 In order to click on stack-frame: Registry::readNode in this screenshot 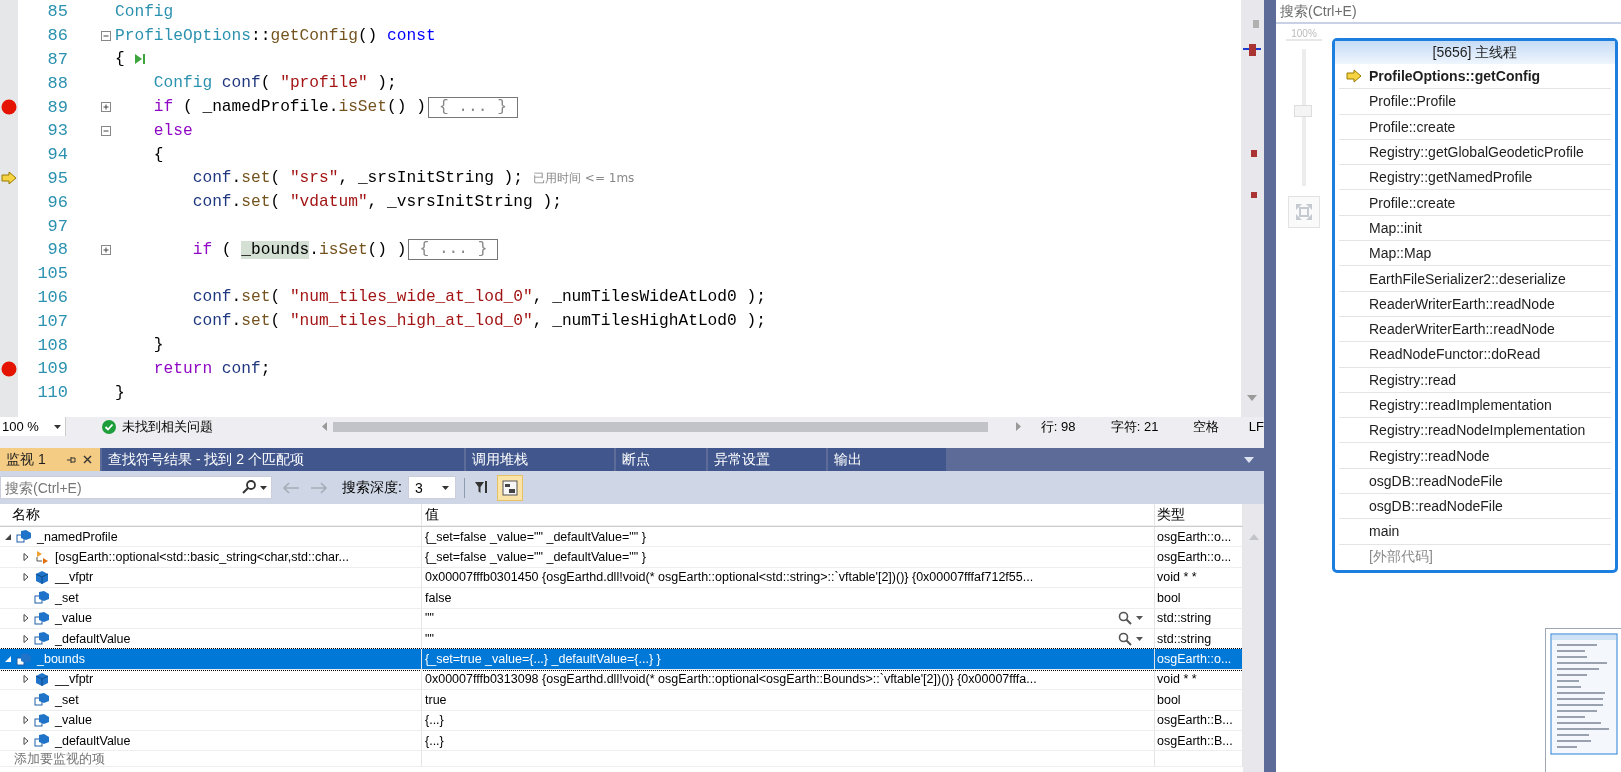, I will do `click(1475, 456)`.